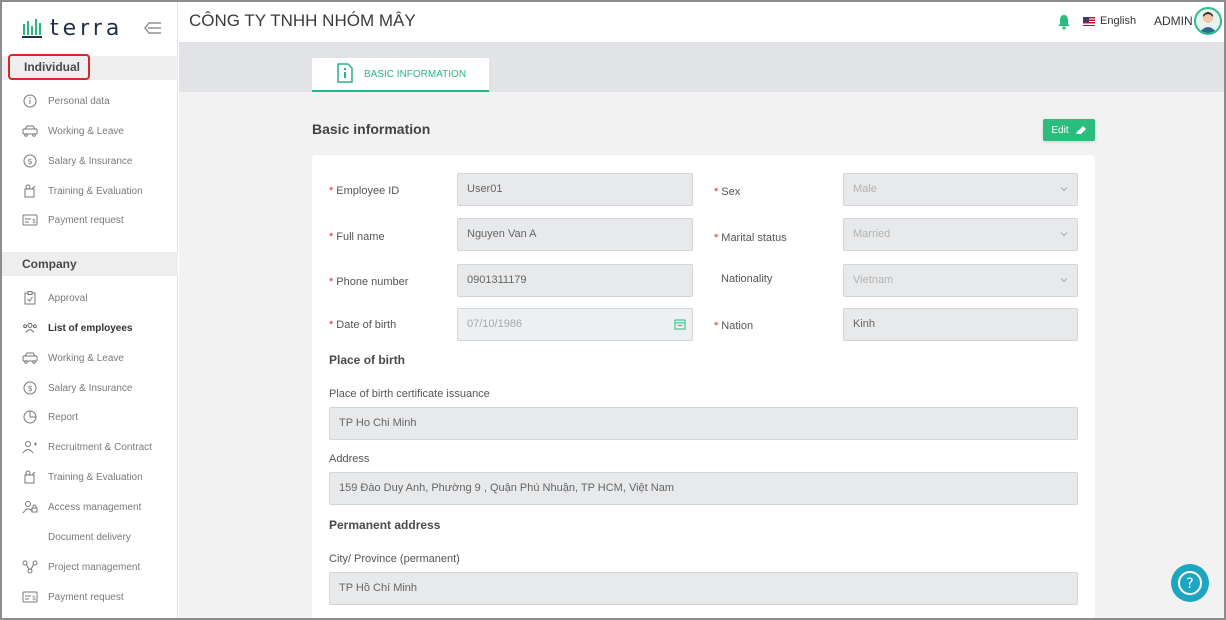 The width and height of the screenshot is (1226, 620). Describe the element at coordinates (750, 238) in the screenshot. I see `marital-status-label: * Marital status` at that location.